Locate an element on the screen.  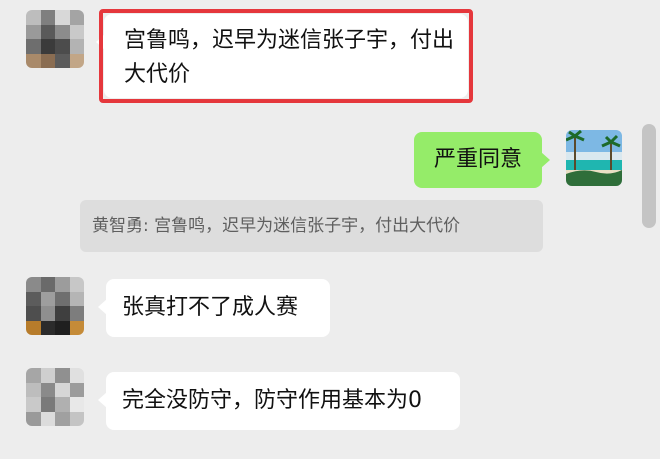
message-bubble: 张真打不了成人赛 is located at coordinates (214, 308).